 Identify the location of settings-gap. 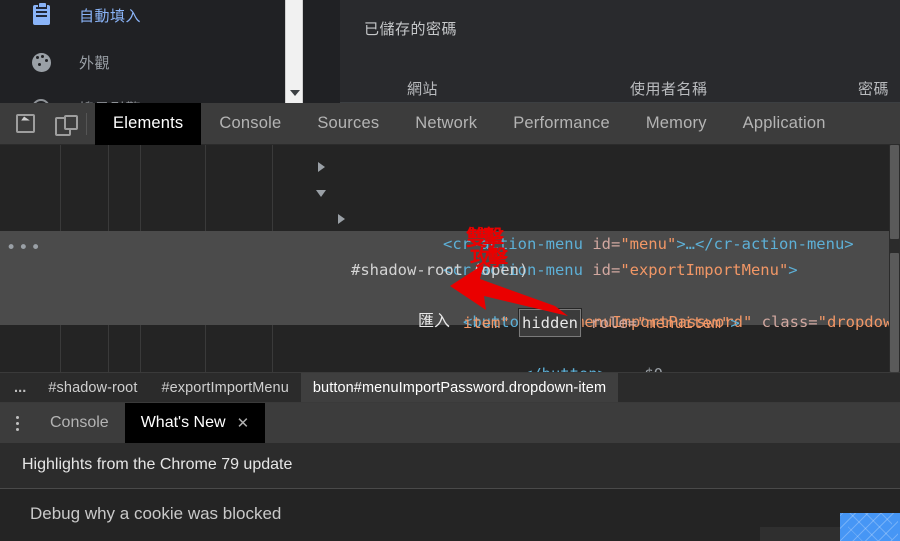
(322, 51).